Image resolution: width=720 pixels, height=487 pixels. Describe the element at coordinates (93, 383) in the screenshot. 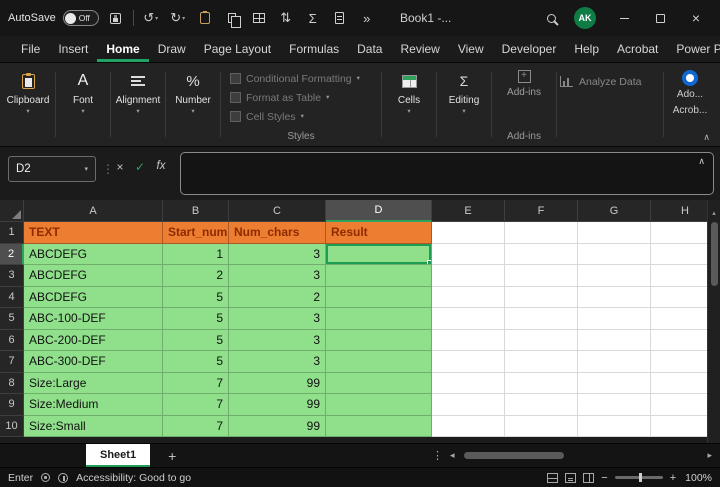

I see `cell-a8: Size:Large` at that location.